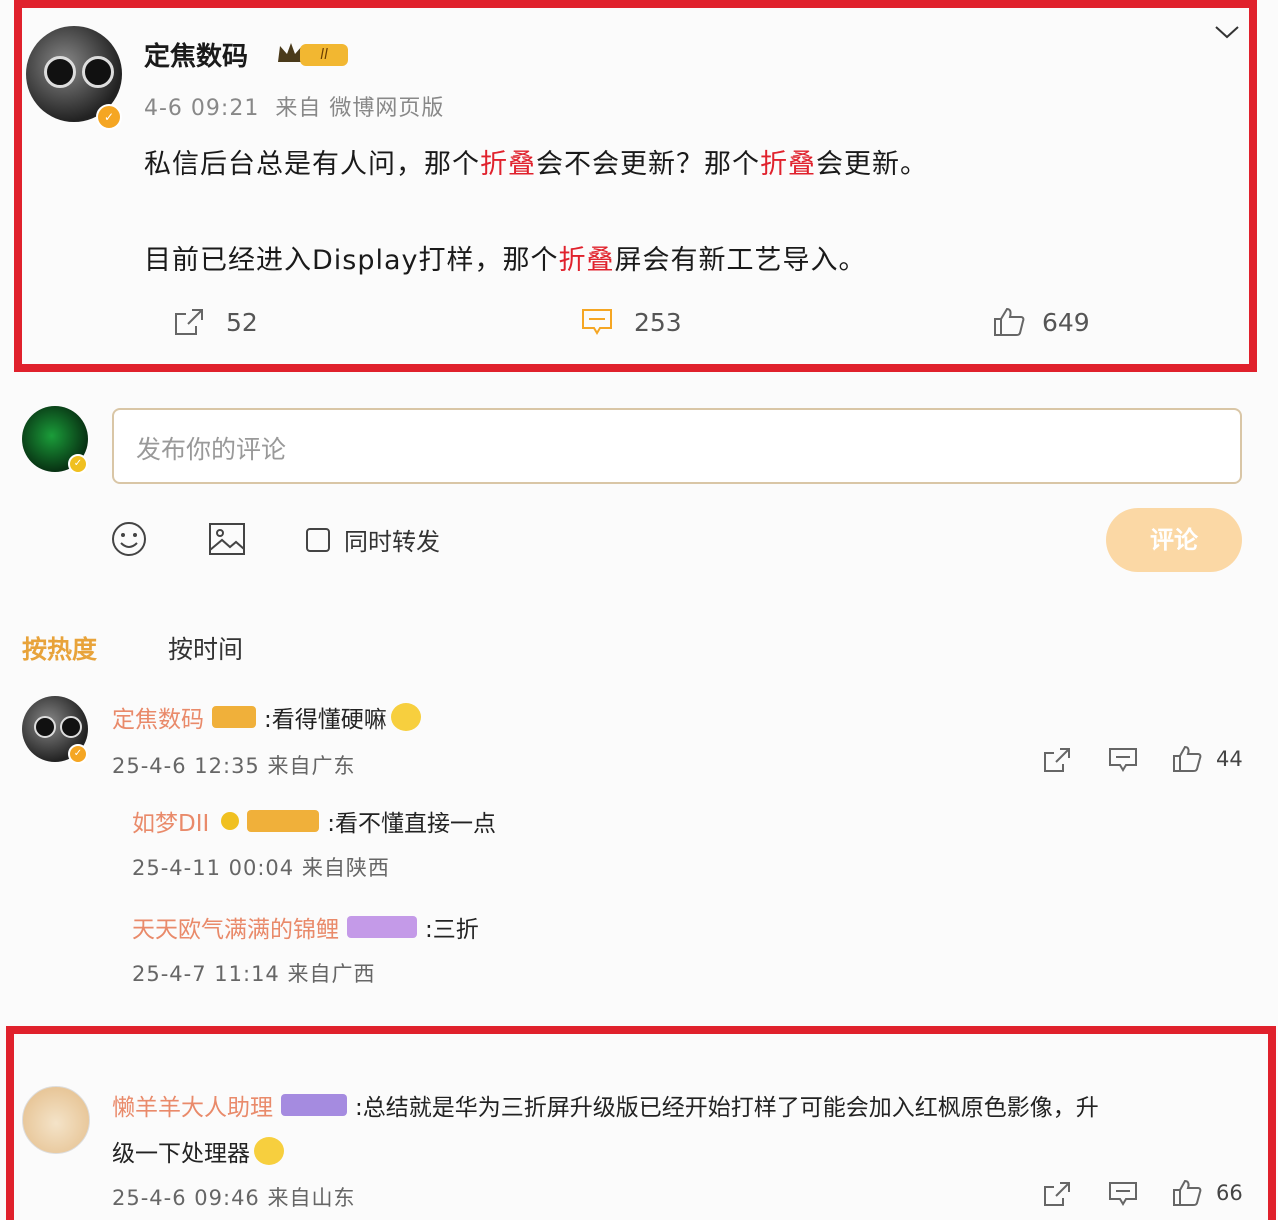 This screenshot has width=1278, height=1220. Describe the element at coordinates (648, 164) in the screenshot. I see `text-segment: 会不会更新？那个` at that location.